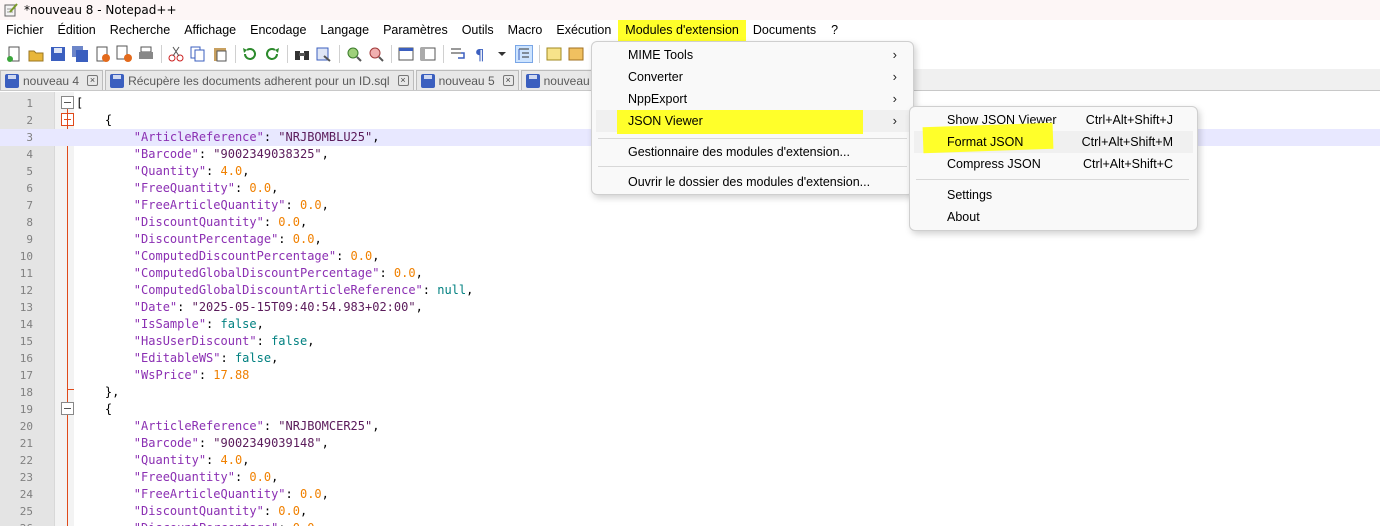 The width and height of the screenshot is (1380, 526). What do you see at coordinates (25, 30) in the screenshot?
I see `menu-fichier: Fichier` at bounding box center [25, 30].